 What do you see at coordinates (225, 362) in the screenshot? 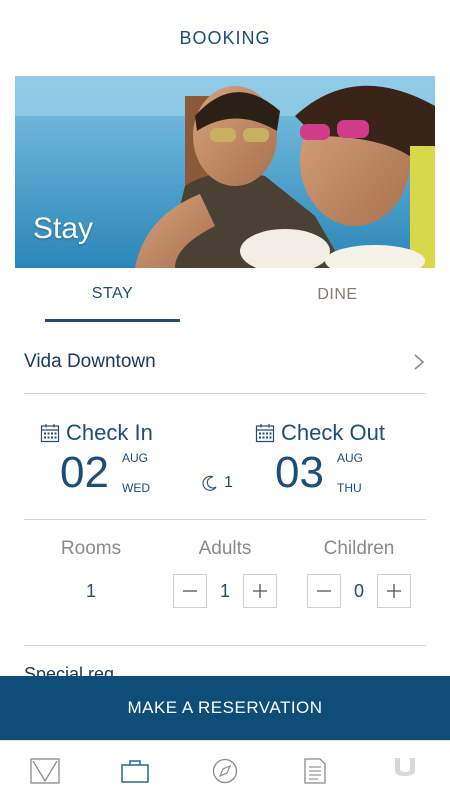
I see `hotel-selector: Vida Downtown` at bounding box center [225, 362].